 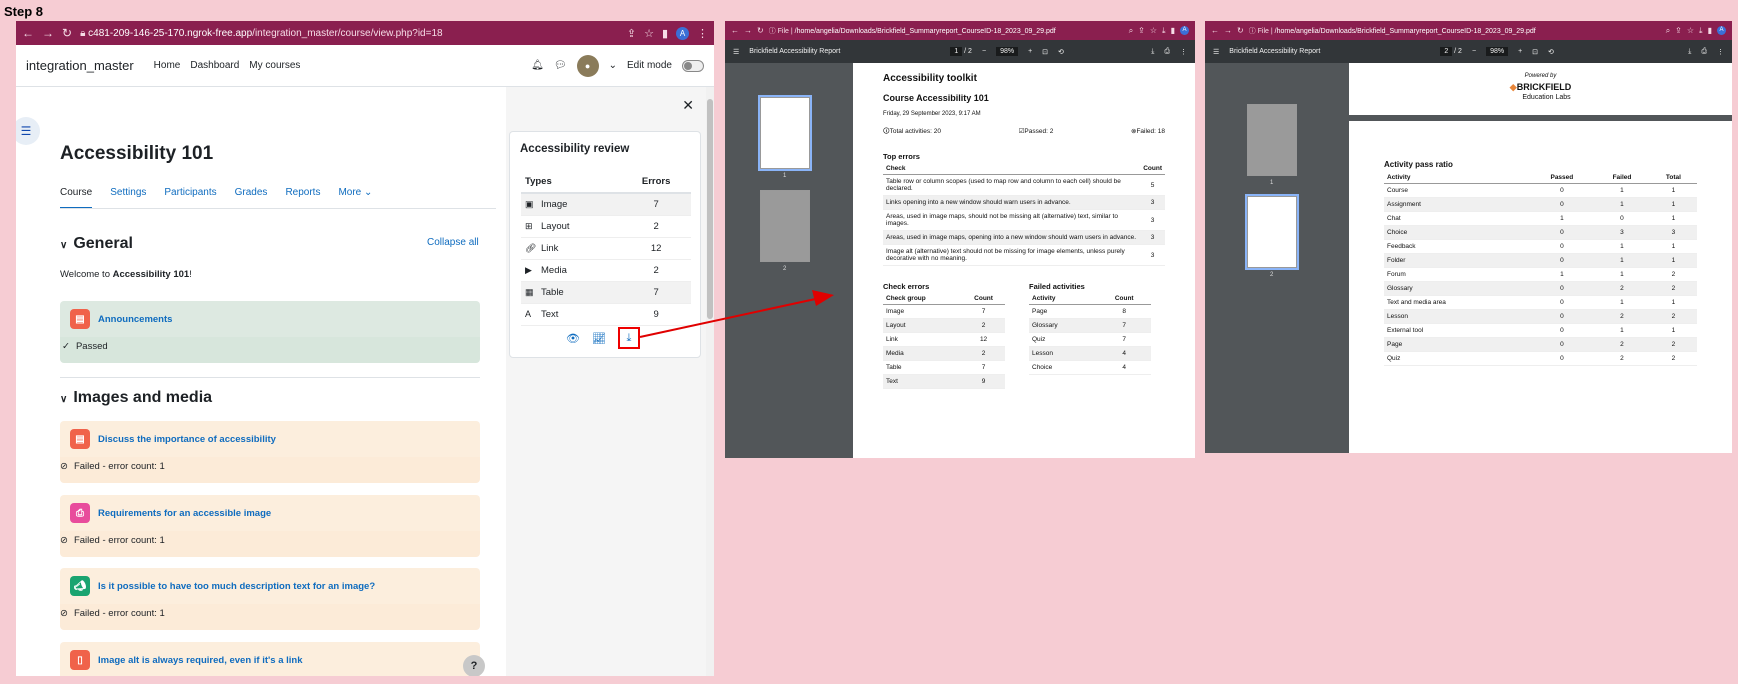 I want to click on close-icon: ✕, so click(x=688, y=105).